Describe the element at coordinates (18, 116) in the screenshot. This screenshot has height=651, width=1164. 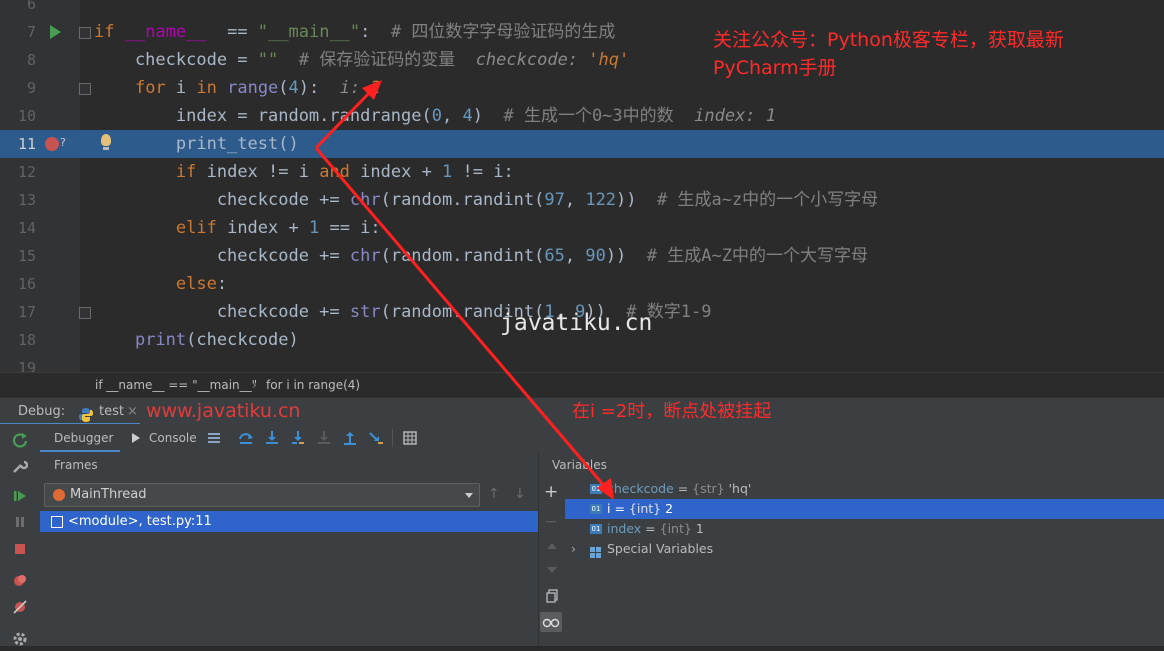
I see `line-number: 10` at that location.